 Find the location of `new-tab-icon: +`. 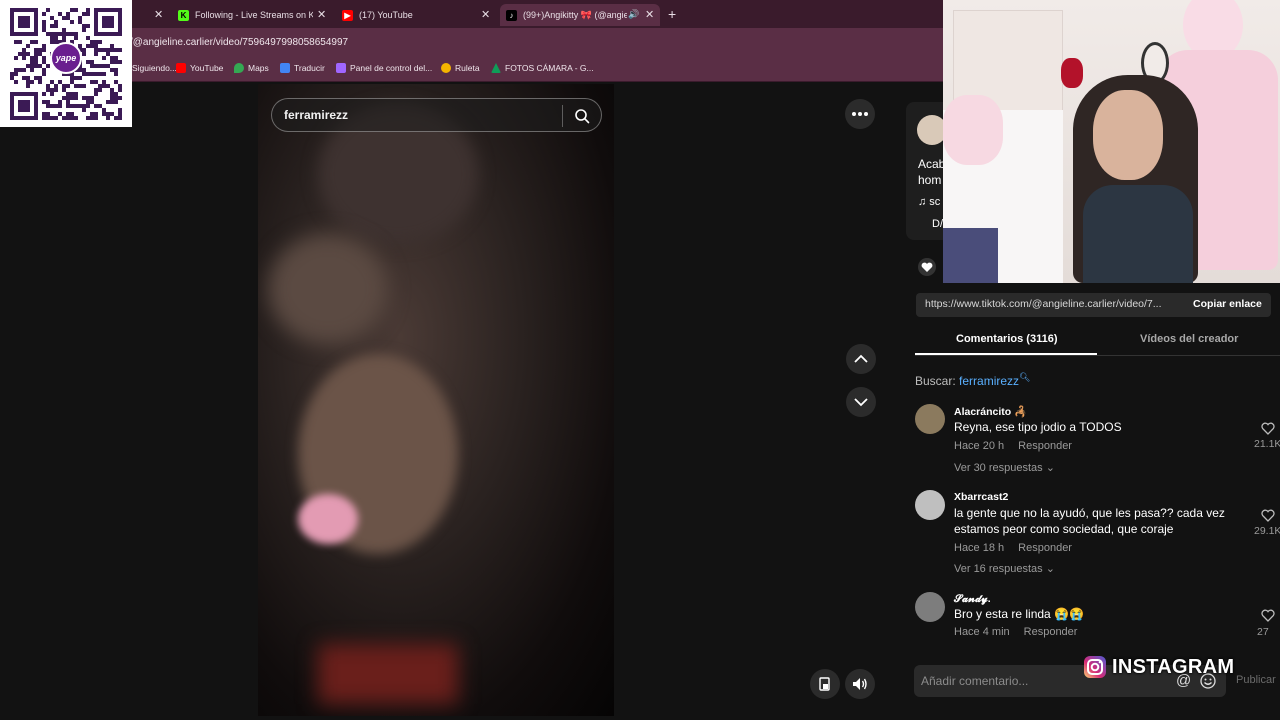

new-tab-icon: + is located at coordinates (672, 14).